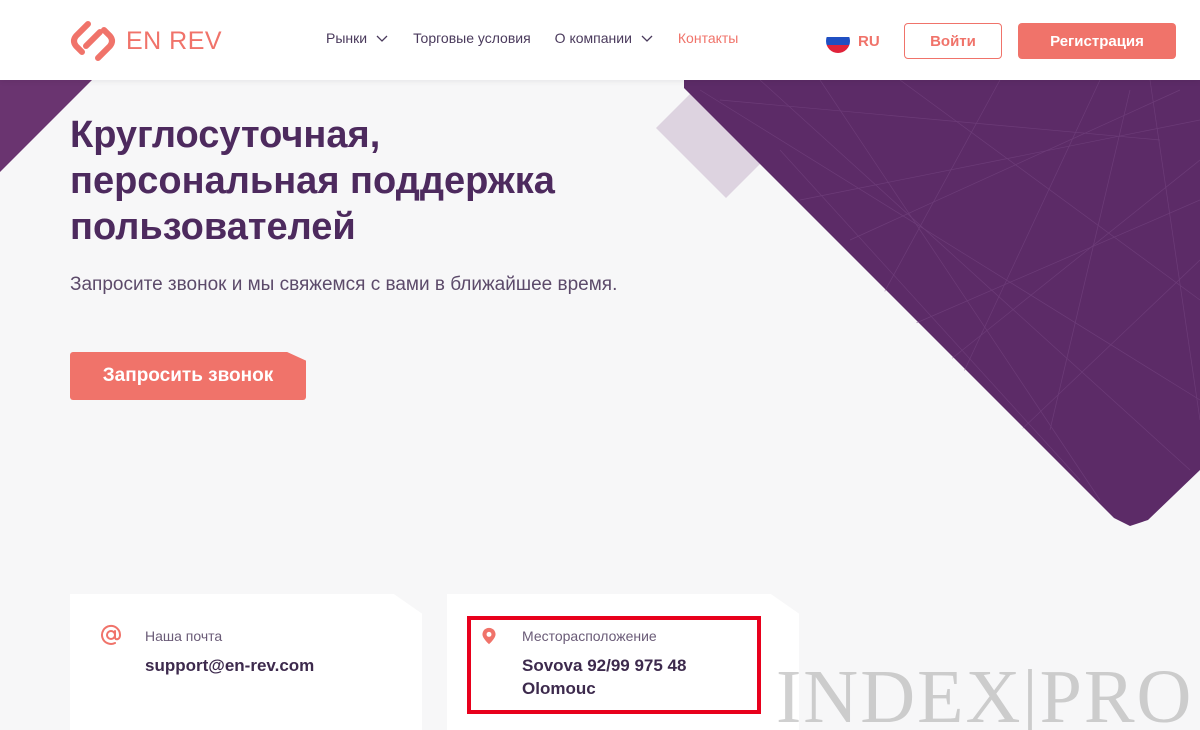 The height and width of the screenshot is (730, 1200). Describe the element at coordinates (985, 692) in the screenshot. I see `watermark: INDEX|PRO` at that location.